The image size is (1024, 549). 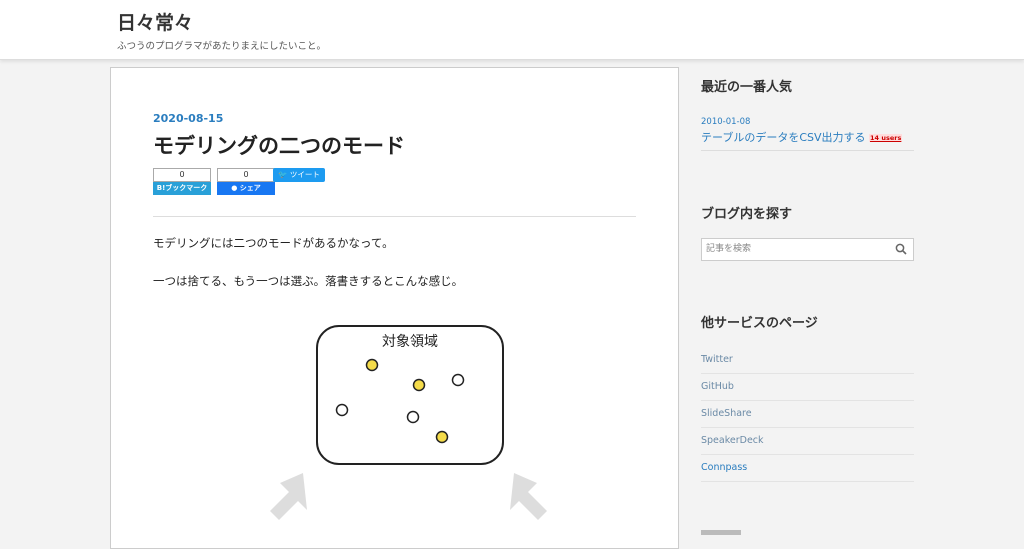 What do you see at coordinates (155, 21) in the screenshot?
I see `blog-title: 日々常々` at bounding box center [155, 21].